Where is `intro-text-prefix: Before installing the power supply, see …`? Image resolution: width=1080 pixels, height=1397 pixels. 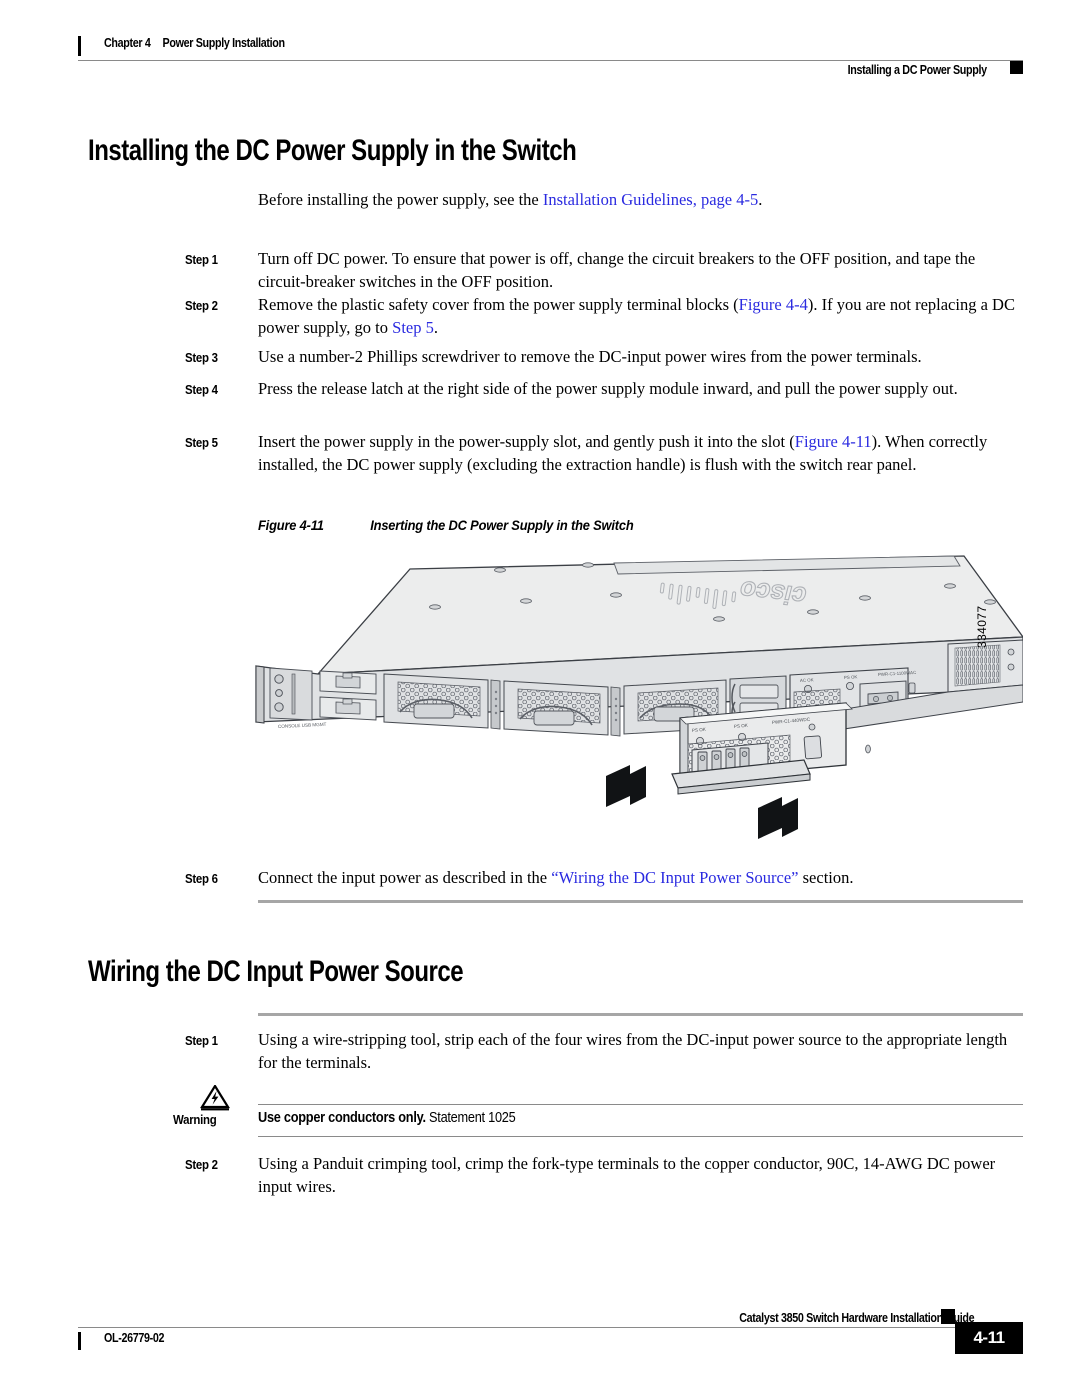 intro-text-prefix: Before installing the power supply, see … is located at coordinates (400, 199).